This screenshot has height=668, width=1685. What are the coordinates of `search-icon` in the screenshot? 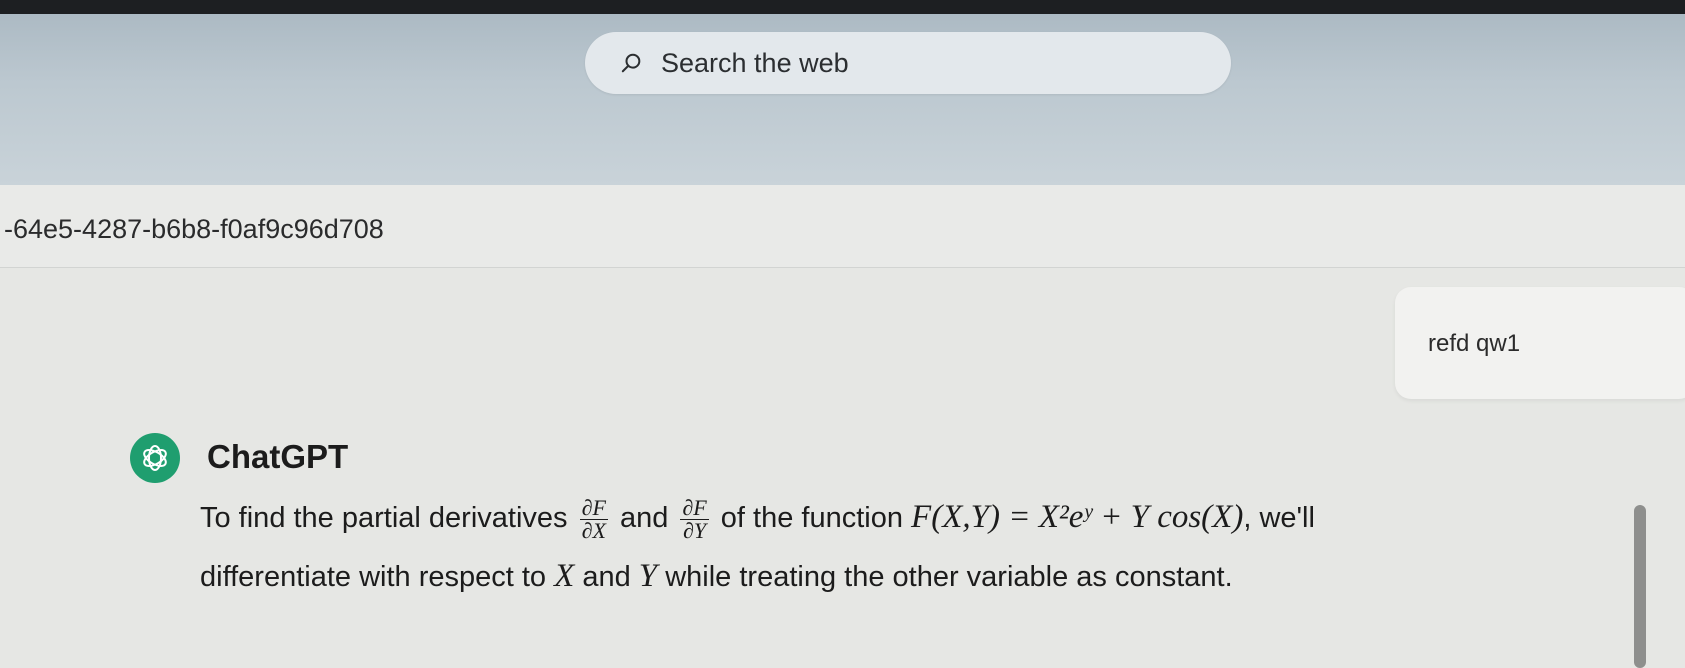 It's located at (631, 63).